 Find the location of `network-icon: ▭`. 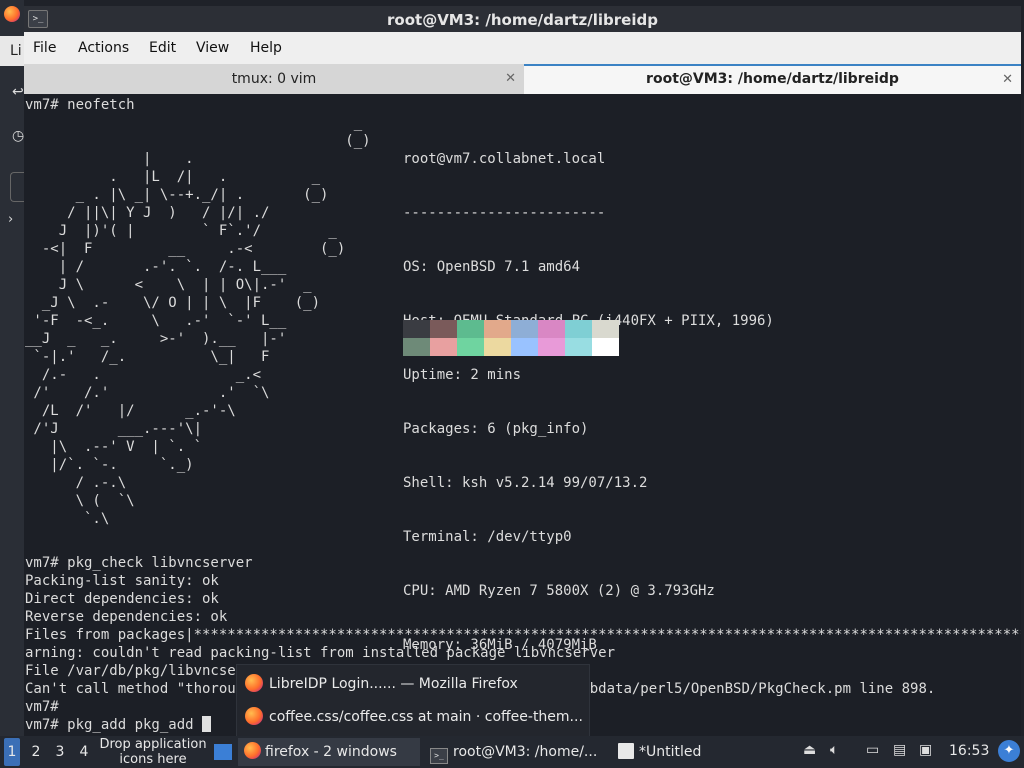

network-icon: ▭ is located at coordinates (872, 750).